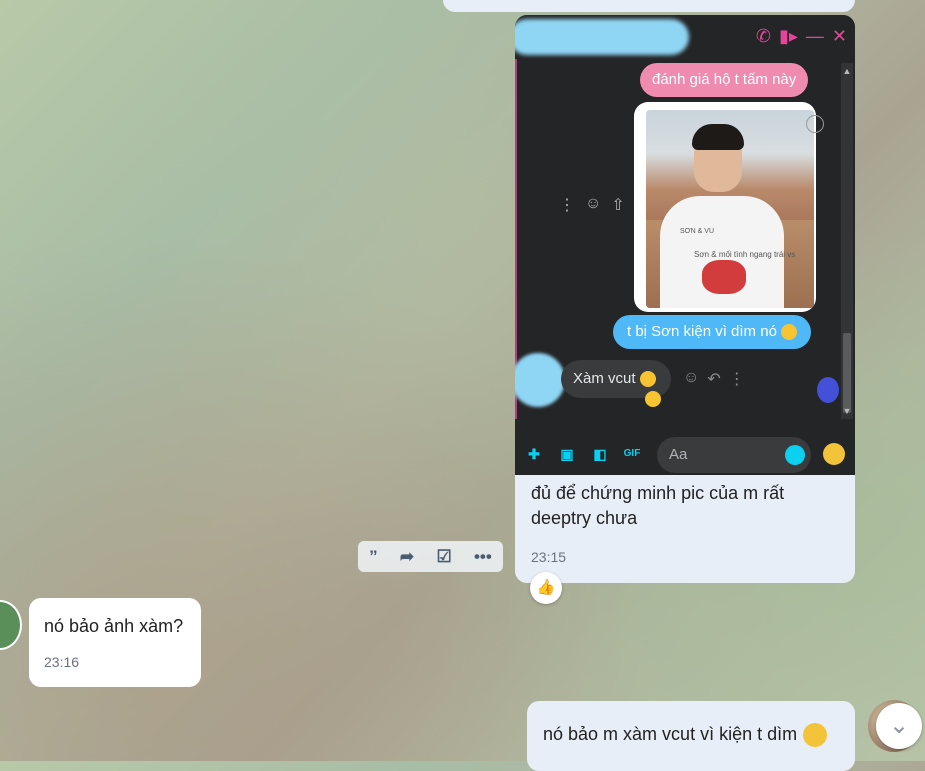 The height and width of the screenshot is (771, 925). Describe the element at coordinates (115, 642) in the screenshot. I see `incoming-message-bubble: nó bảo ảnh xàm? 23:16` at that location.